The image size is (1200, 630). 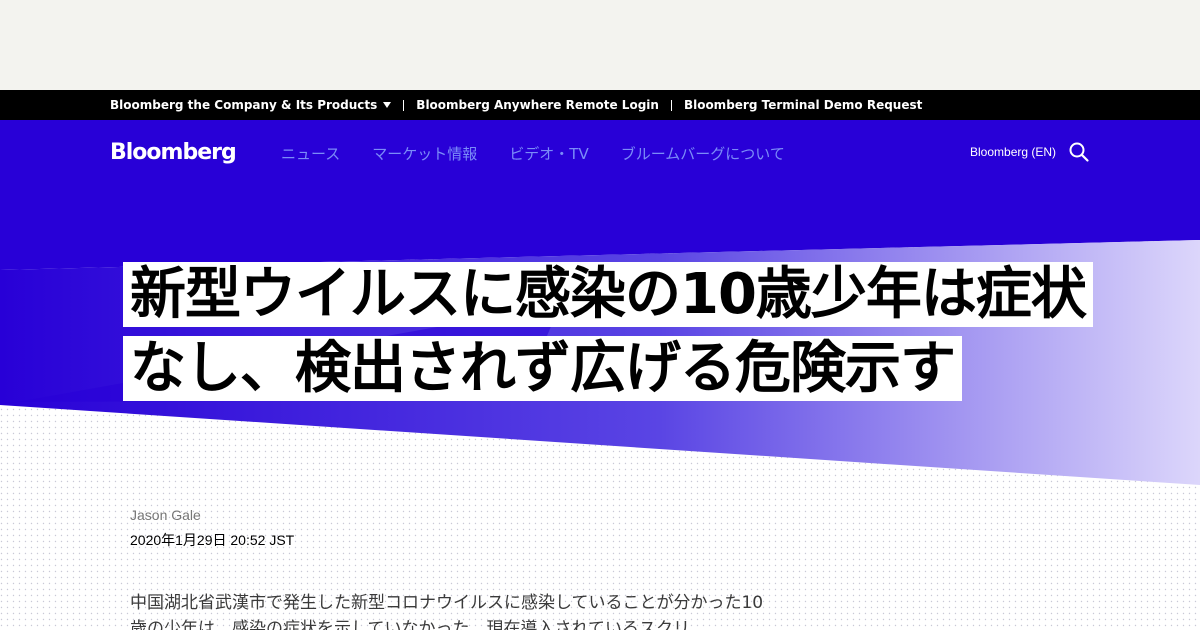 I want to click on corp-link-terminal-demo: Bloomberg Terminal Demo Request, so click(x=803, y=105).